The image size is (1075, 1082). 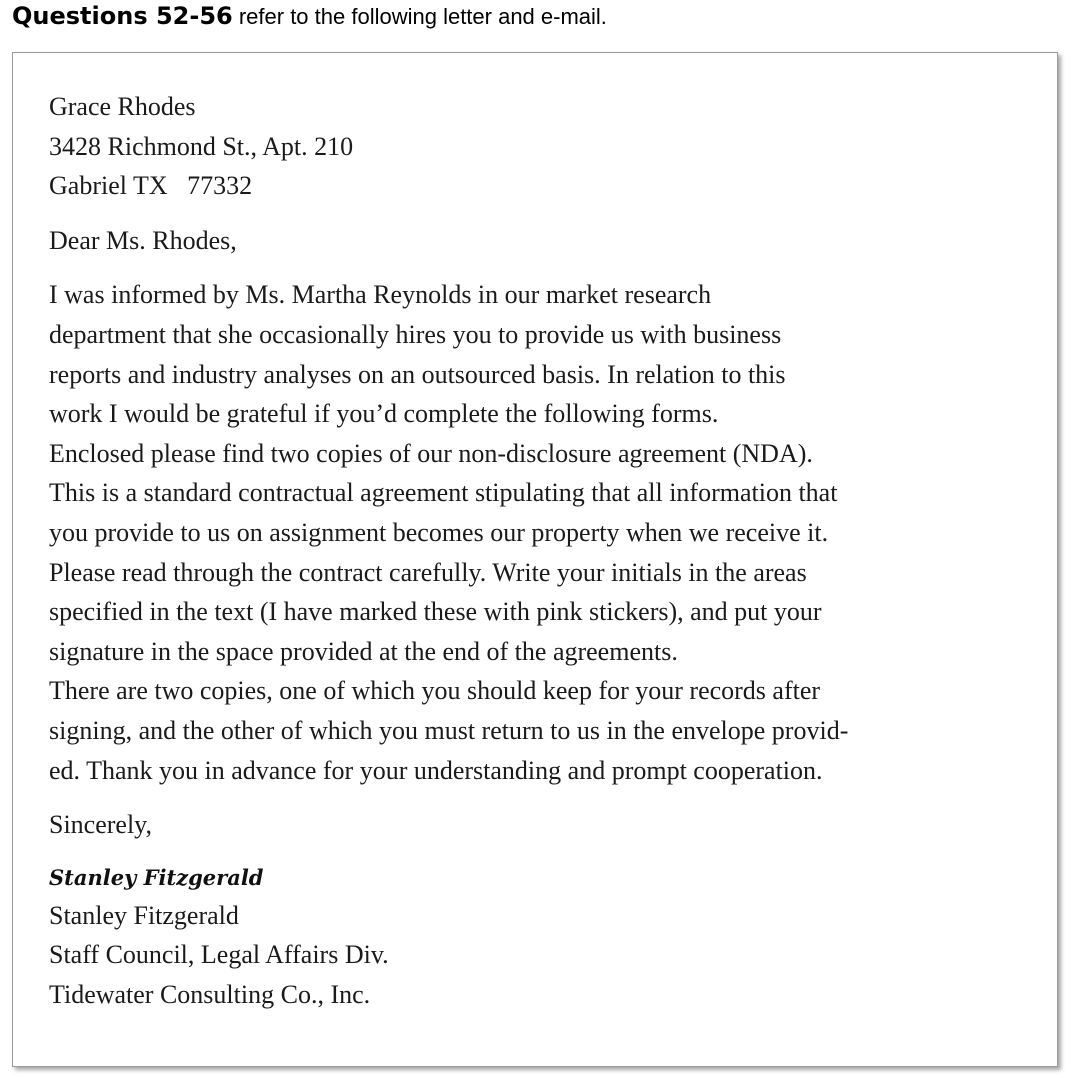 I want to click on salutation: Dear Ms. Rhodes,, so click(x=143, y=240).